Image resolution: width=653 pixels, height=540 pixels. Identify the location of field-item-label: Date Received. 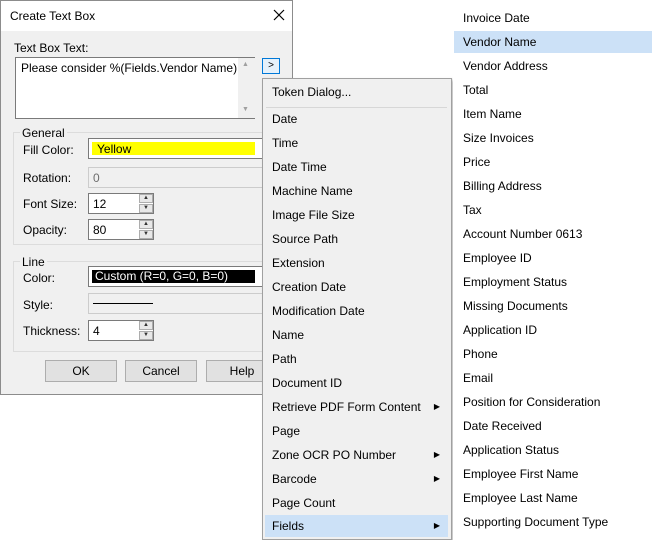
(502, 426).